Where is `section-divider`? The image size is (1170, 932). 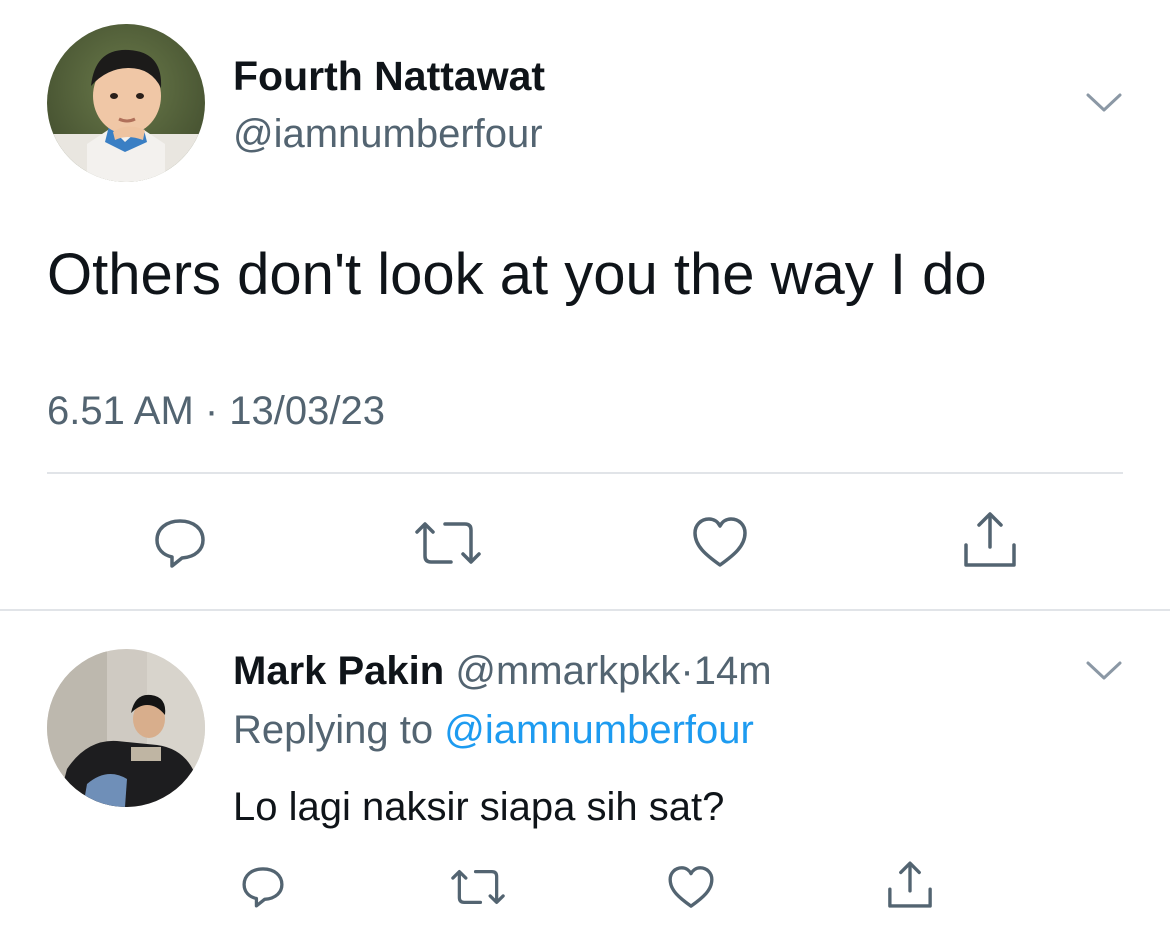
section-divider is located at coordinates (585, 610).